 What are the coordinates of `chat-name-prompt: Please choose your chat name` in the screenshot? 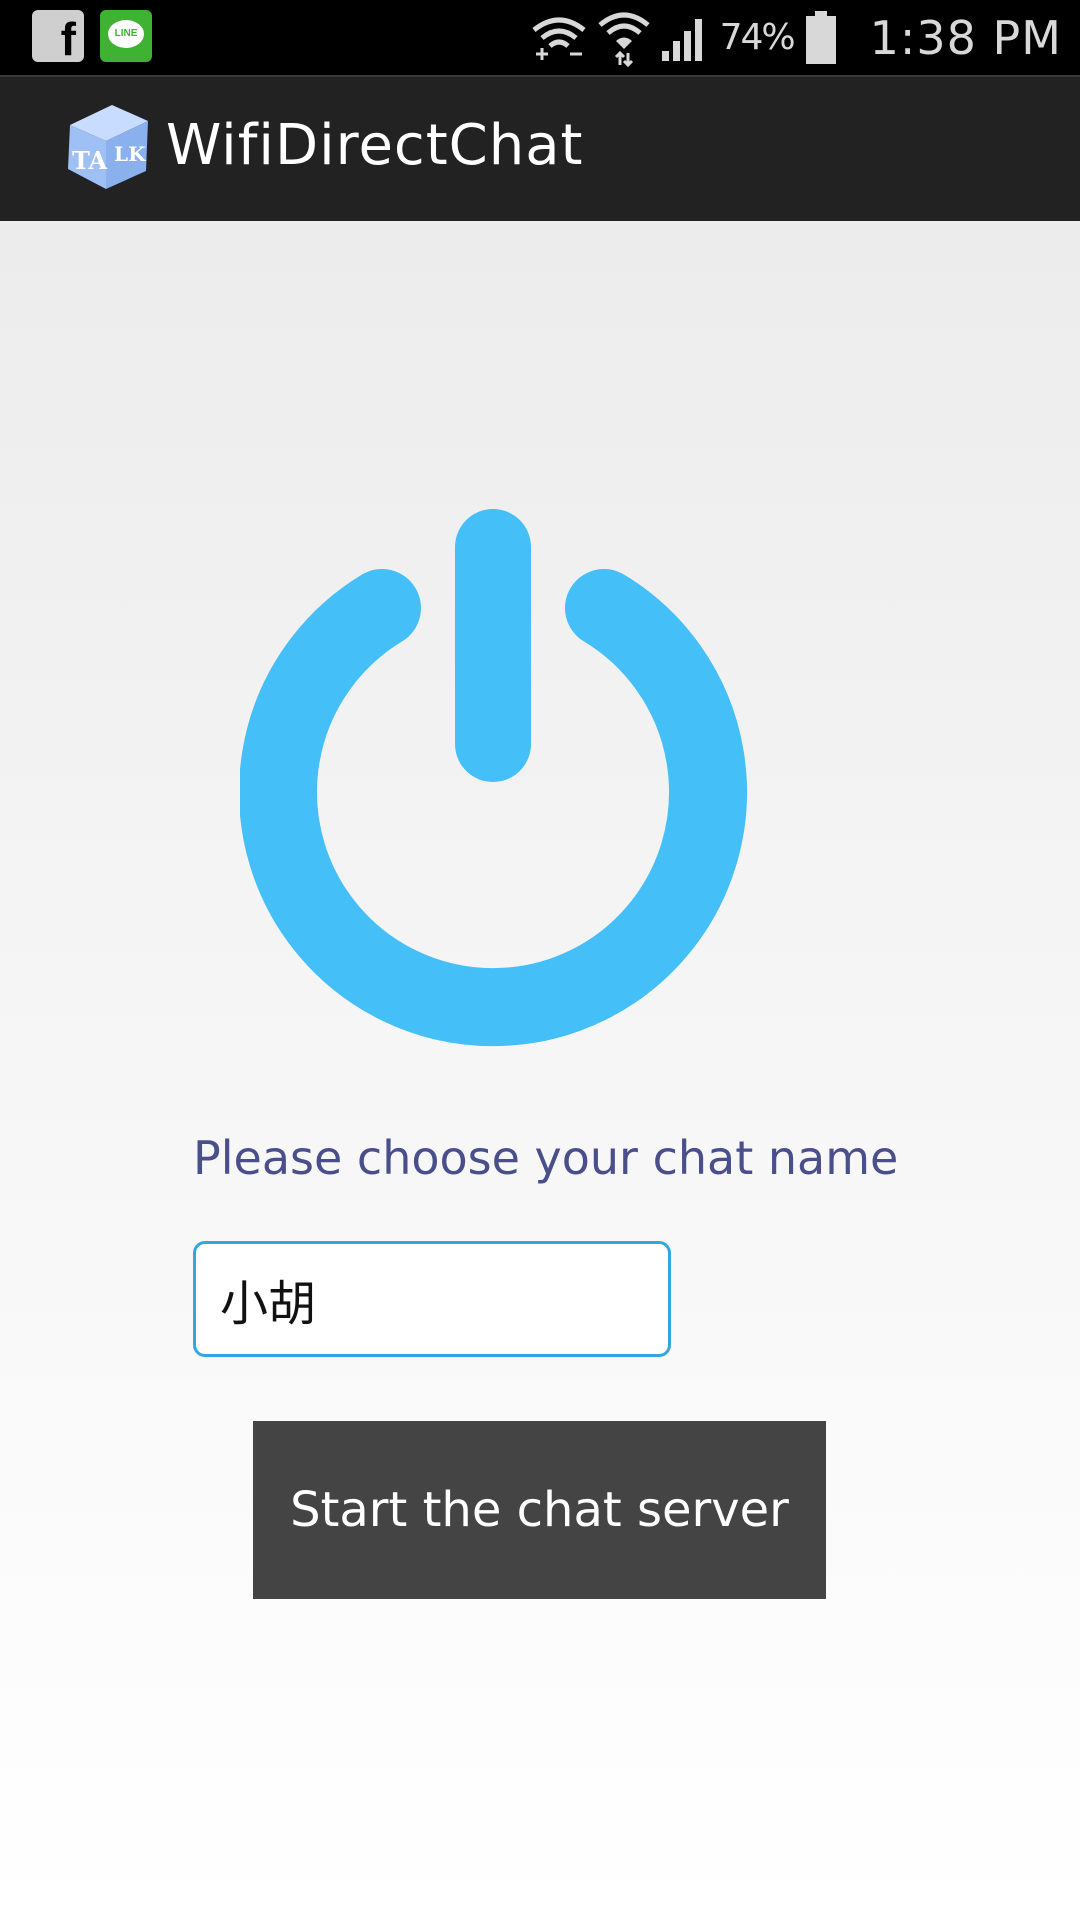 It's located at (546, 1158).